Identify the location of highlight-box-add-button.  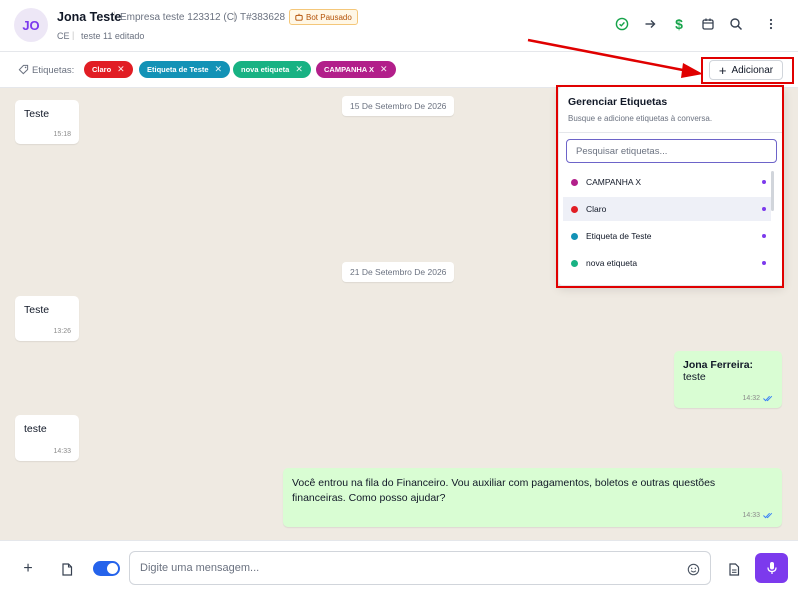
(747, 70).